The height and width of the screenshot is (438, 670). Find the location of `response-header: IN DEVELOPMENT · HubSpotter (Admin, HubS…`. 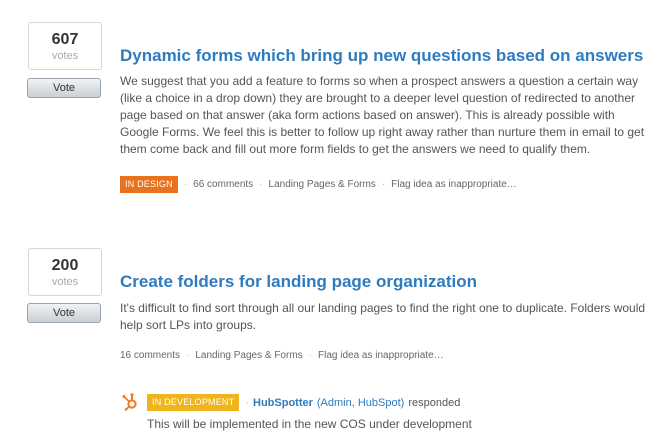

response-header: IN DEVELOPMENT · HubSpotter (Admin, HubS… is located at coordinates (303, 402).